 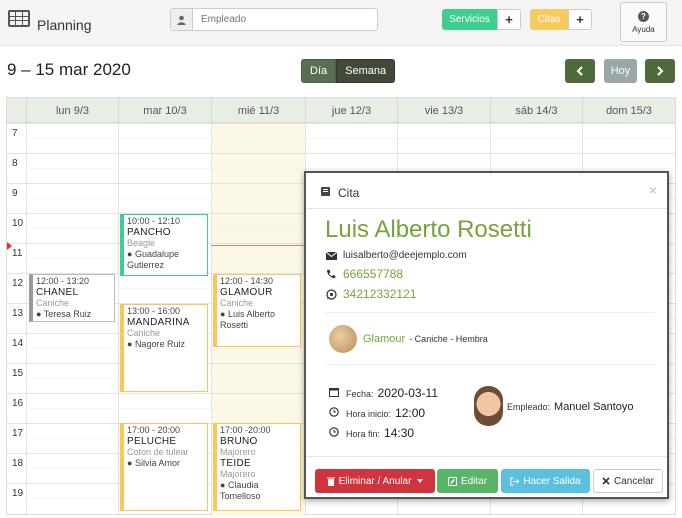 I want to click on hour-label: 10, so click(x=18, y=223).